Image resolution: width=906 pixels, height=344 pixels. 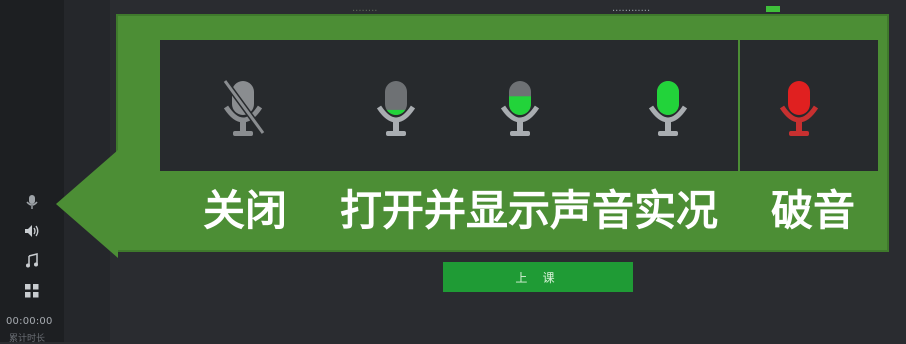 What do you see at coordinates (668, 98) in the screenshot?
I see `mic-fill-high` at bounding box center [668, 98].